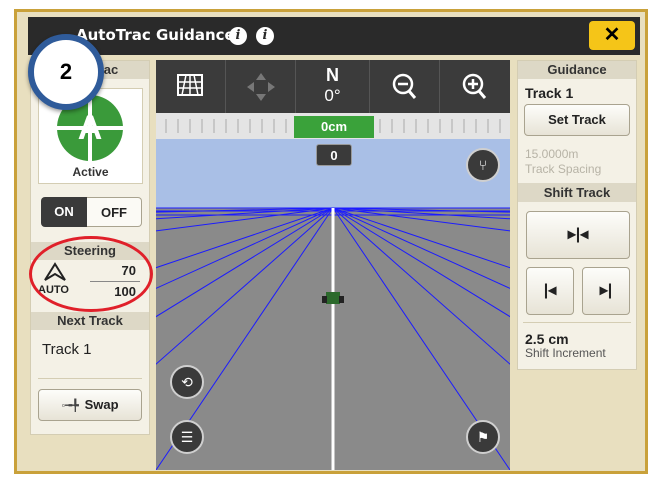 Image resolution: width=657 pixels, height=481 pixels. What do you see at coordinates (334, 155) in the screenshot?
I see `track-number-badge: 0` at bounding box center [334, 155].